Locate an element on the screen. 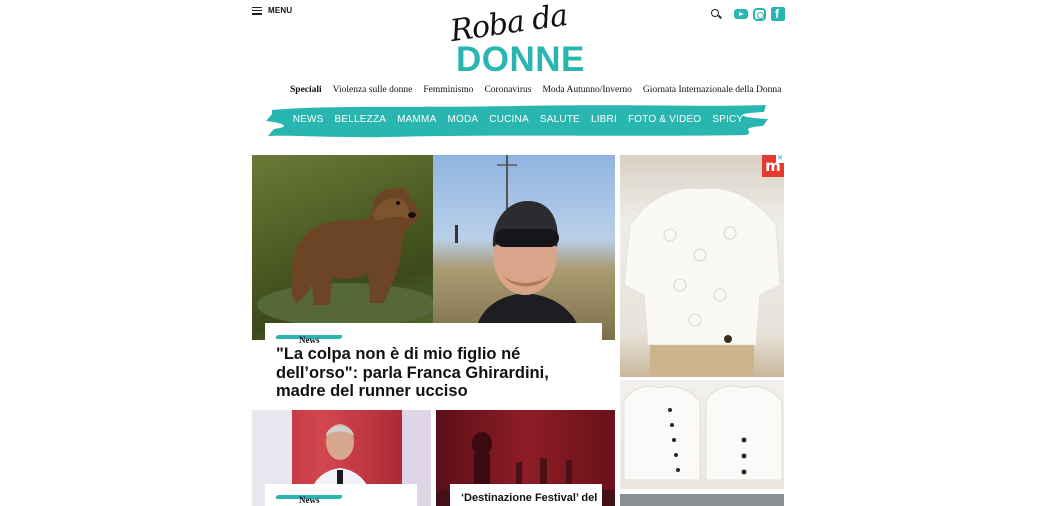 This screenshot has width=1037, height=506. article-headline: ‘Destinazione Festival’ del is located at coordinates (529, 498).